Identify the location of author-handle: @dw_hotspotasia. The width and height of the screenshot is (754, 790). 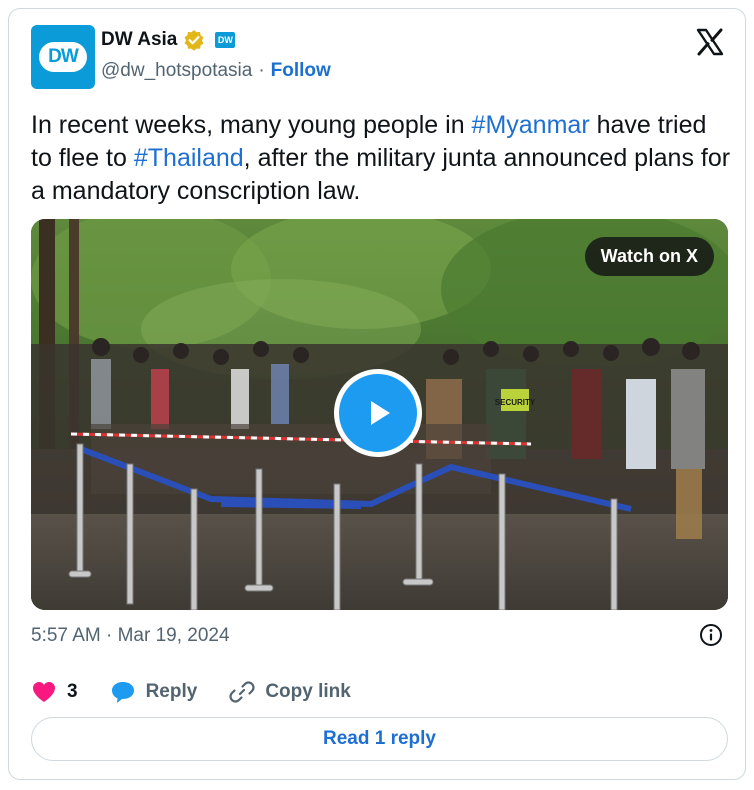
(176, 71).